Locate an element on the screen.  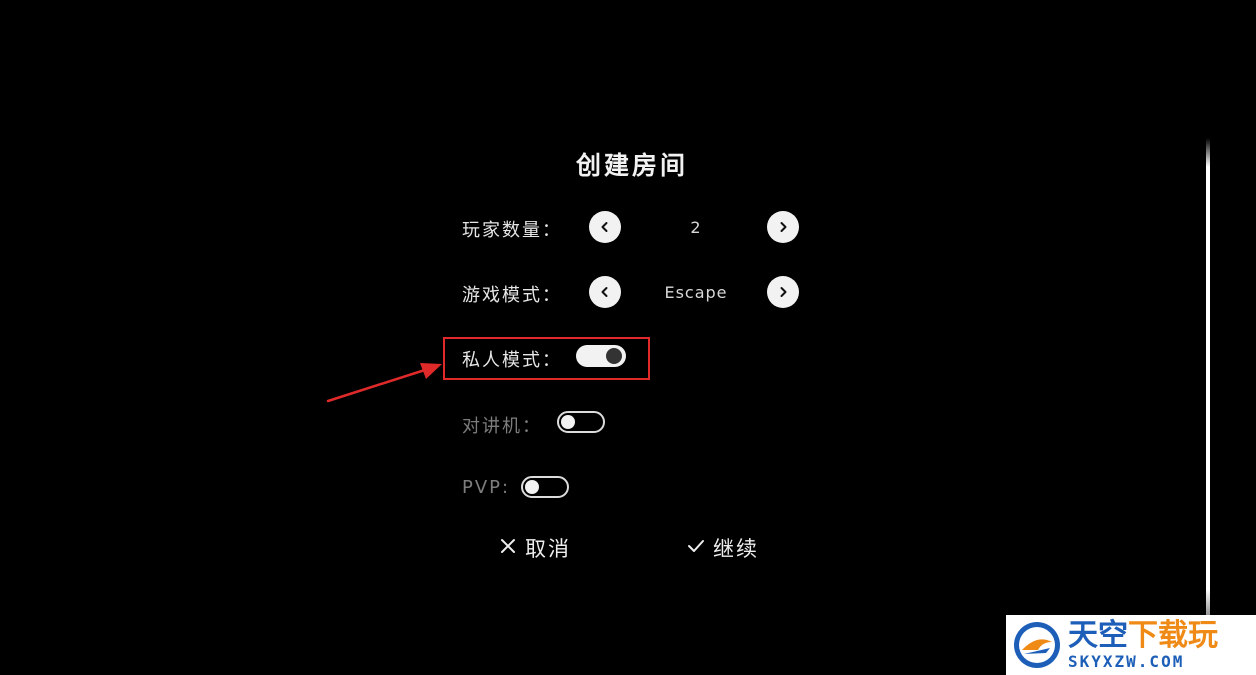
continue-label: 继续 is located at coordinates (736, 549).